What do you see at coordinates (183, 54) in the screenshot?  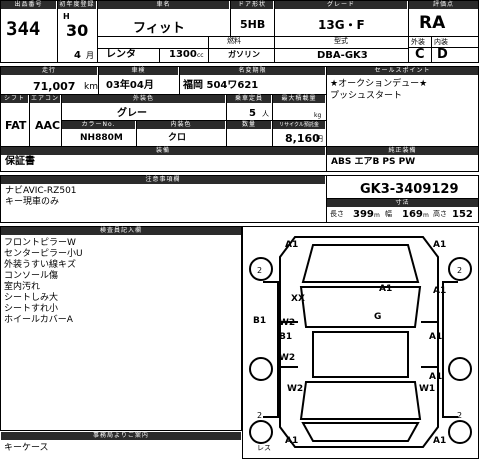 I see `displacement: 1300` at bounding box center [183, 54].